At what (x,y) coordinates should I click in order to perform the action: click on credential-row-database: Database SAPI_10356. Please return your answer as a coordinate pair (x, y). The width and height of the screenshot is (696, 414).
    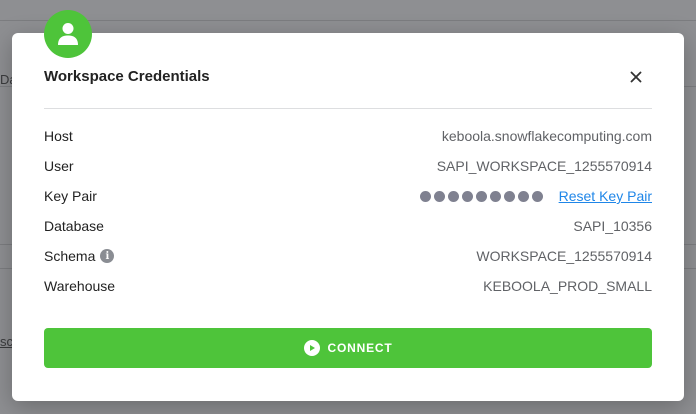
    Looking at the image, I should click on (348, 226).